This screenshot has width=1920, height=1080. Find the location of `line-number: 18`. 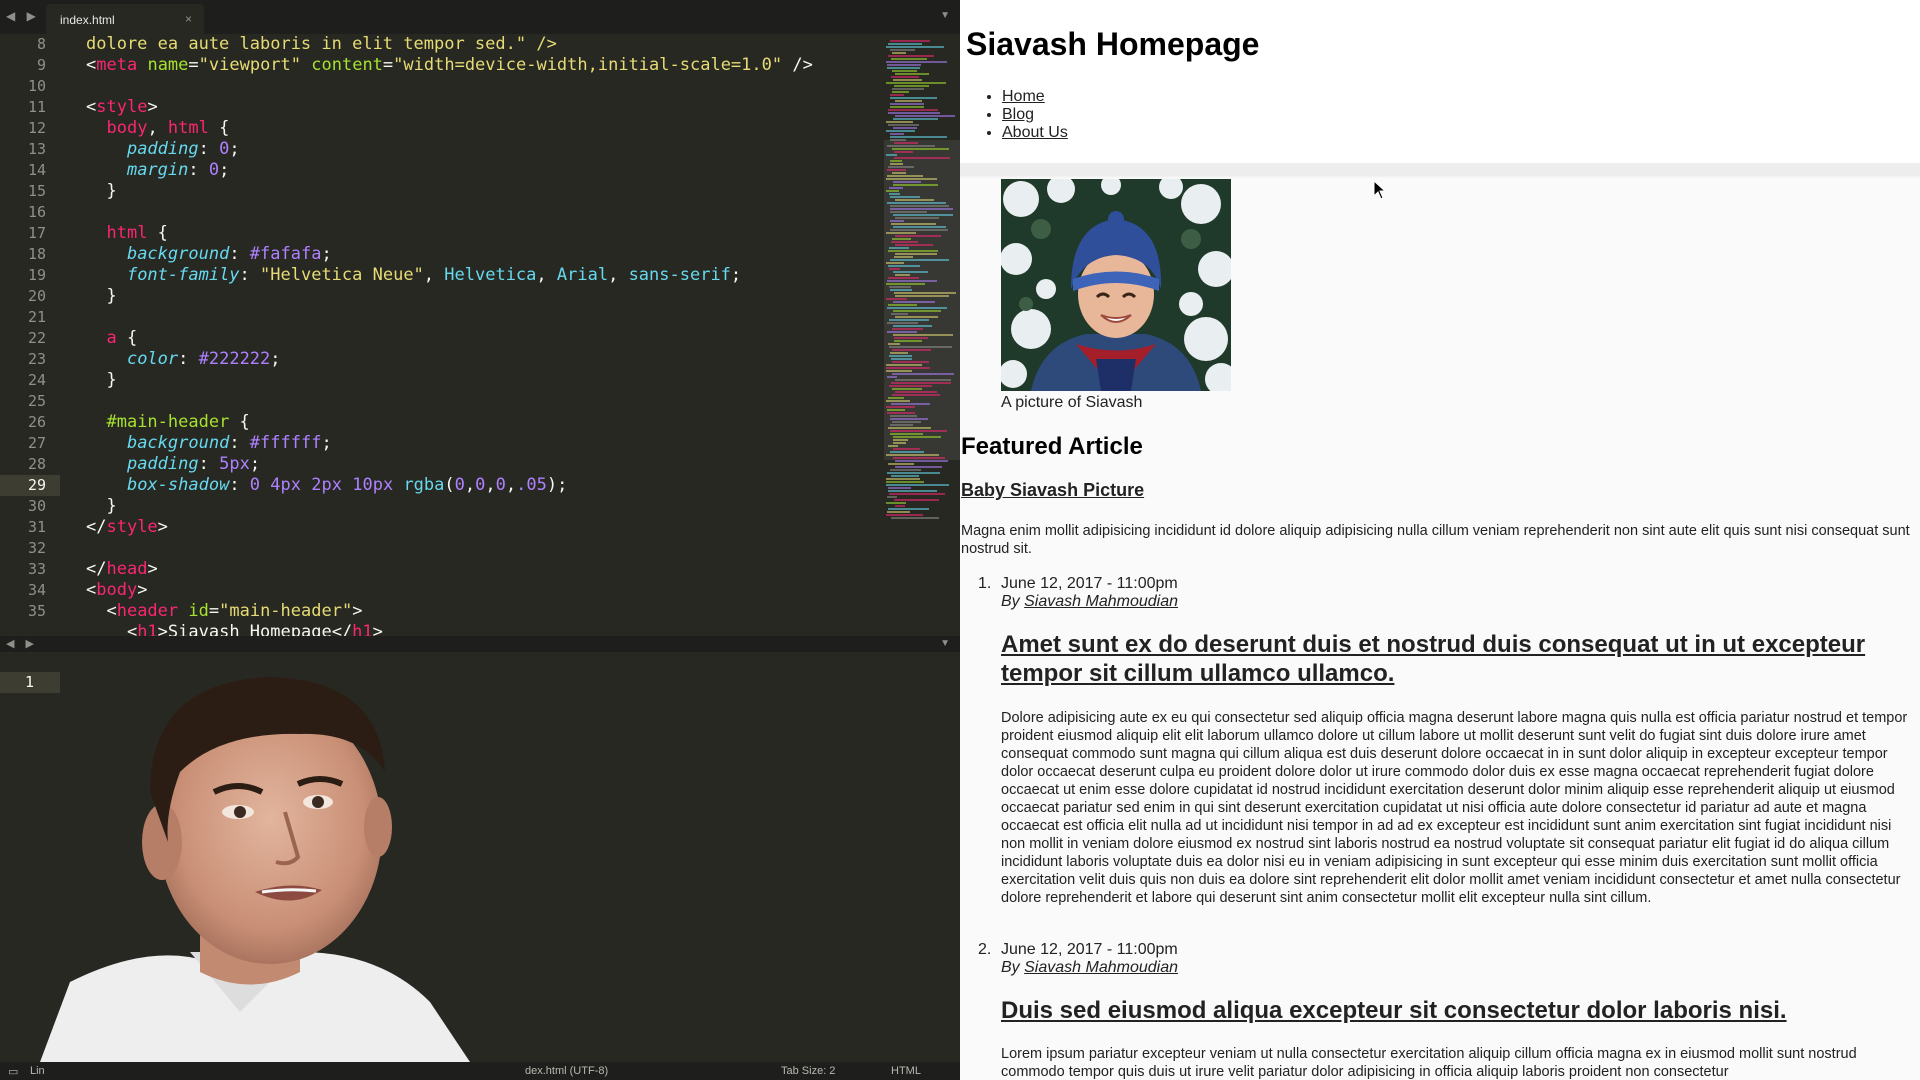

line-number: 18 is located at coordinates (36, 254).